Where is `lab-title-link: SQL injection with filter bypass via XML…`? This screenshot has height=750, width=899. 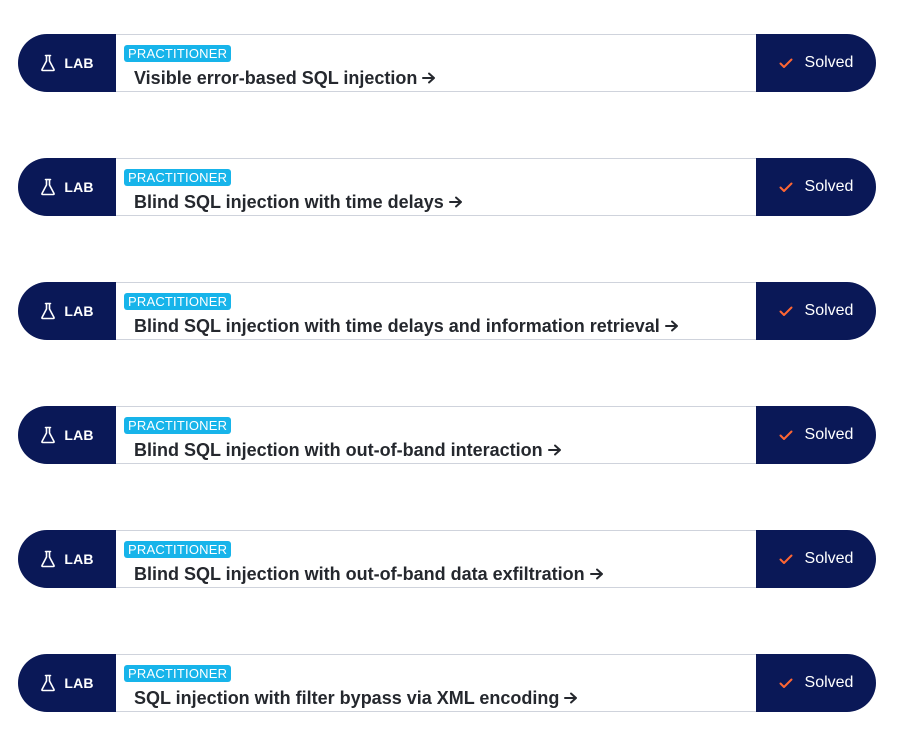
lab-title-link: SQL injection with filter bypass via XML… is located at coordinates (356, 698).